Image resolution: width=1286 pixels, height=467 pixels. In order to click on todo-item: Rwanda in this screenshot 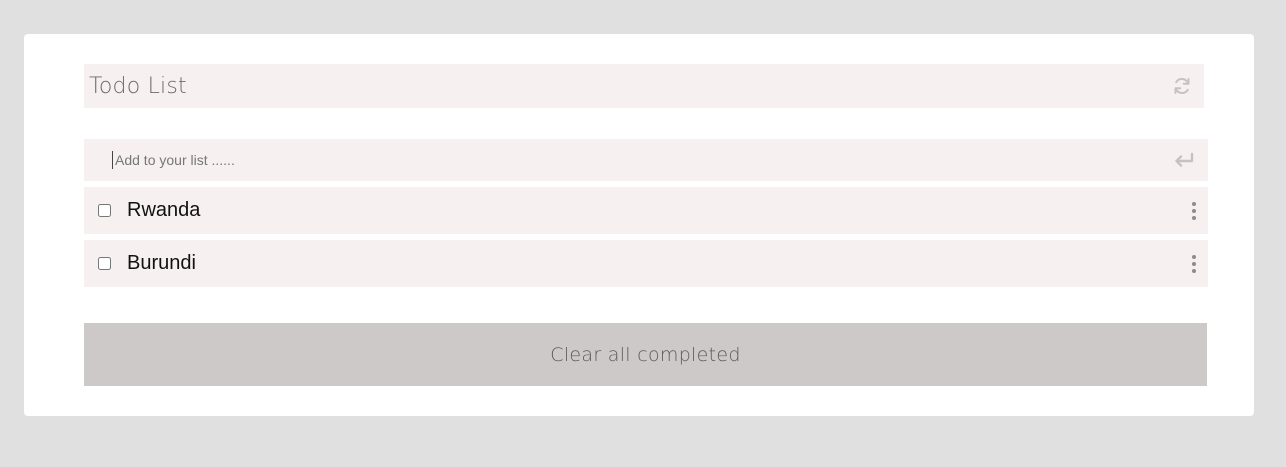, I will do `click(646, 210)`.